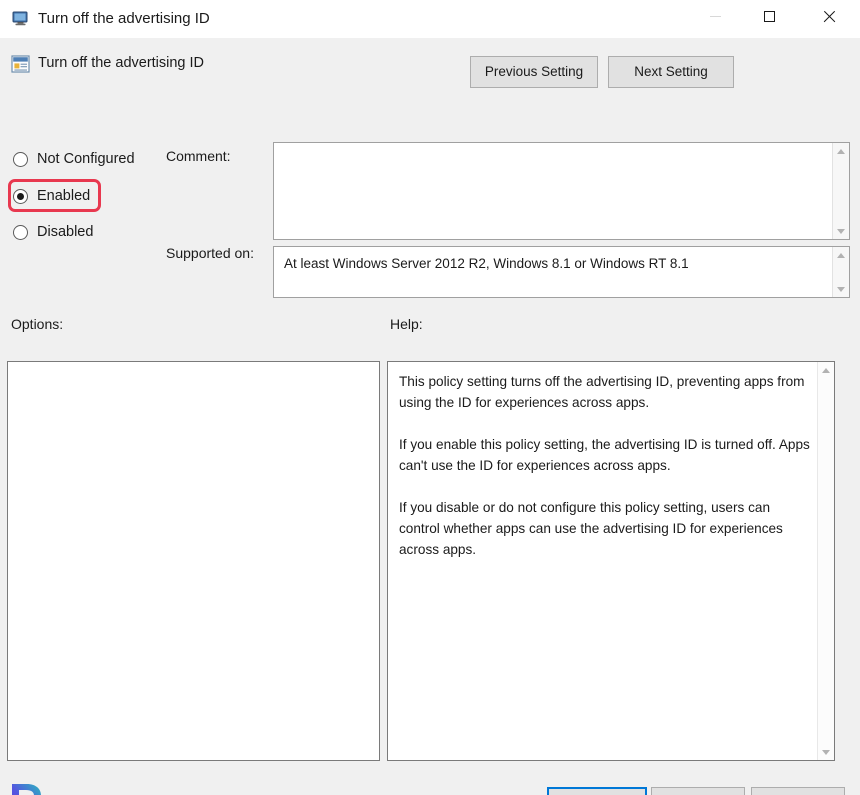 Image resolution: width=860 pixels, height=795 pixels. I want to click on options-label: Options:, so click(37, 324).